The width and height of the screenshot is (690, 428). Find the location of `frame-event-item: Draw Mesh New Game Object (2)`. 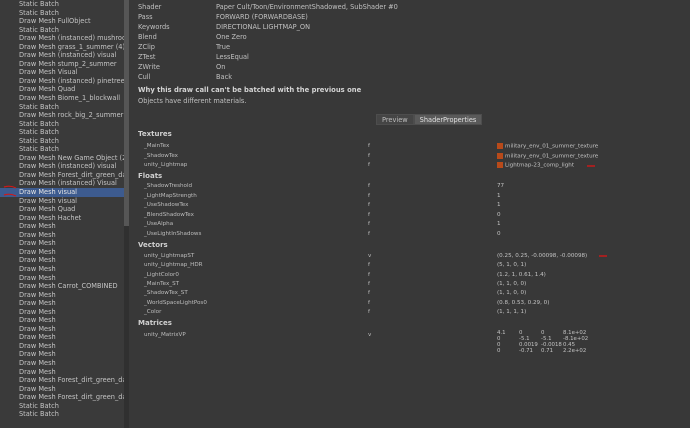

frame-event-item: Draw Mesh New Game Object (2) is located at coordinates (63, 158).